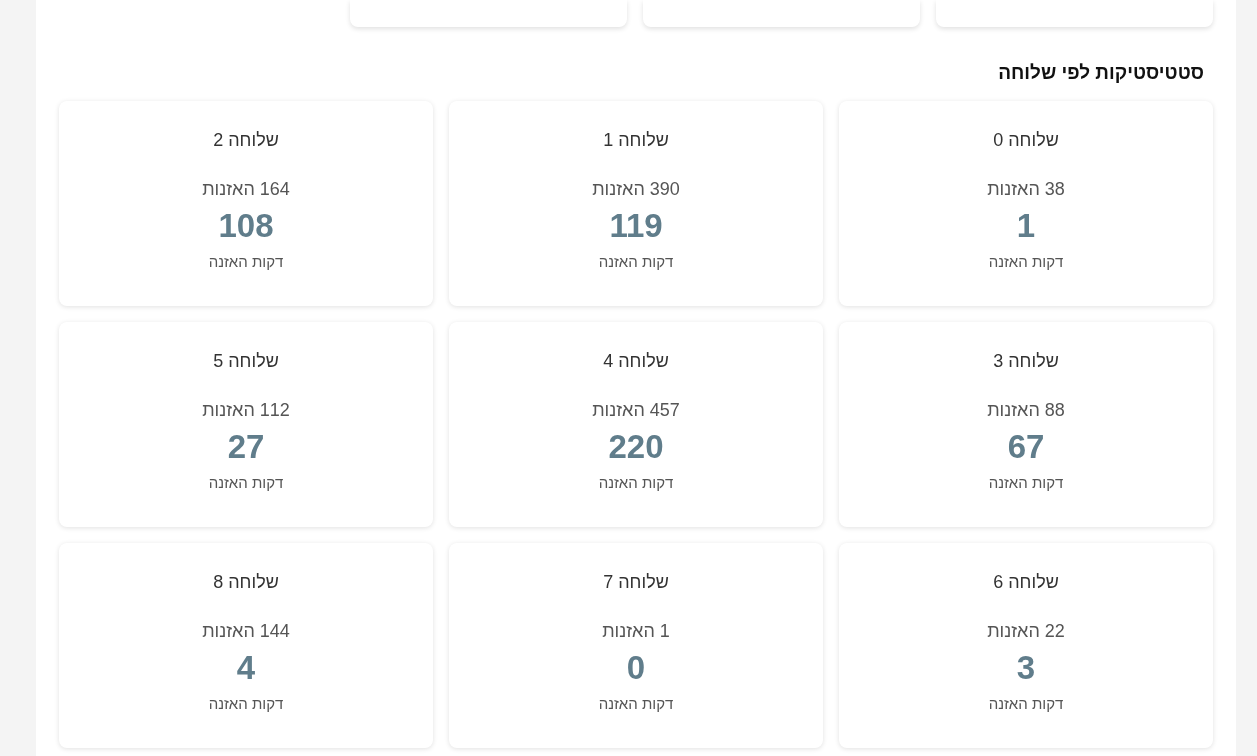 The height and width of the screenshot is (756, 1257). Describe the element at coordinates (246, 140) in the screenshot. I see `extension-name: שלוחה 2` at that location.